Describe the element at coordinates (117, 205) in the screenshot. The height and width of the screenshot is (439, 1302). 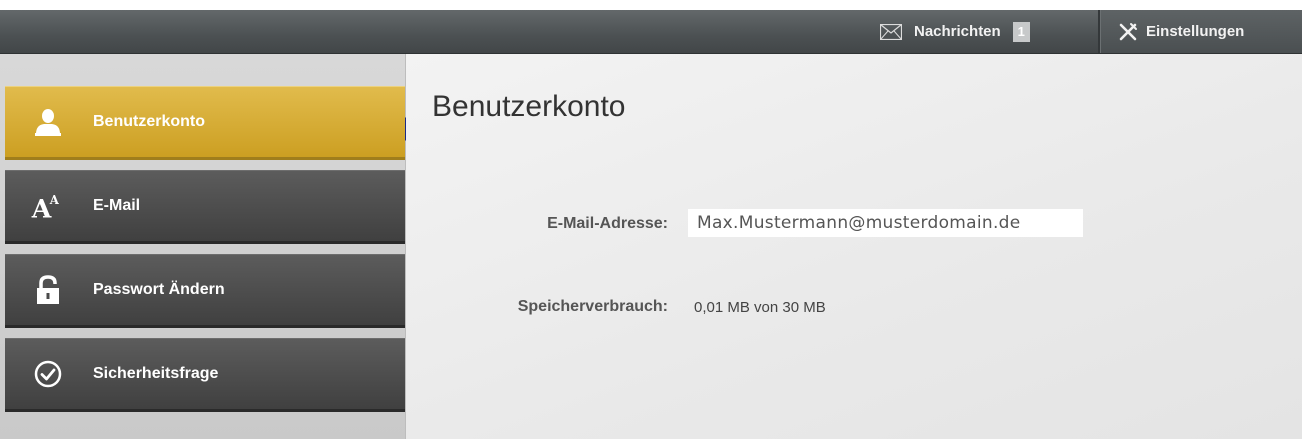
I see `sidebar-item-label: E-Mail` at that location.